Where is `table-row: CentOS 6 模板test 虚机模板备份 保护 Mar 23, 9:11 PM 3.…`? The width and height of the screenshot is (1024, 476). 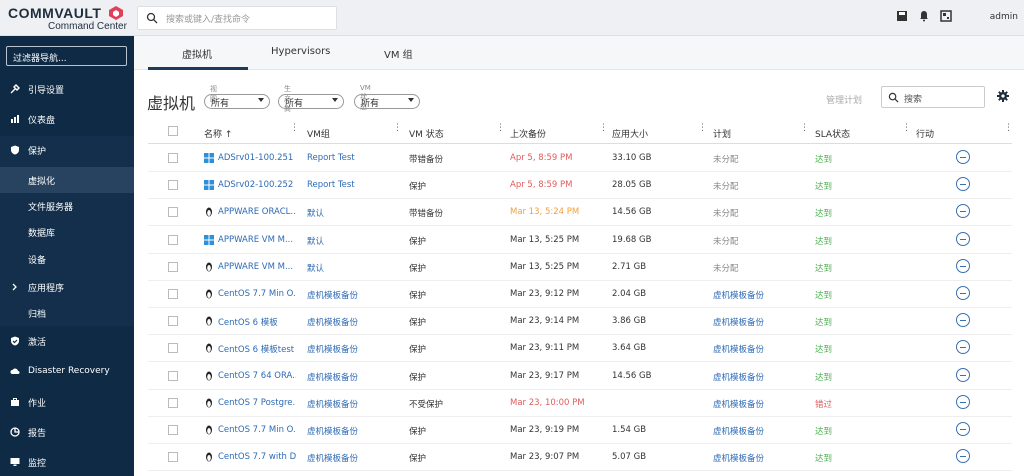 table-row: CentOS 6 模板test 虚机模板备份 保护 Mar 23, 9:11 PM 3.… is located at coordinates (580, 349).